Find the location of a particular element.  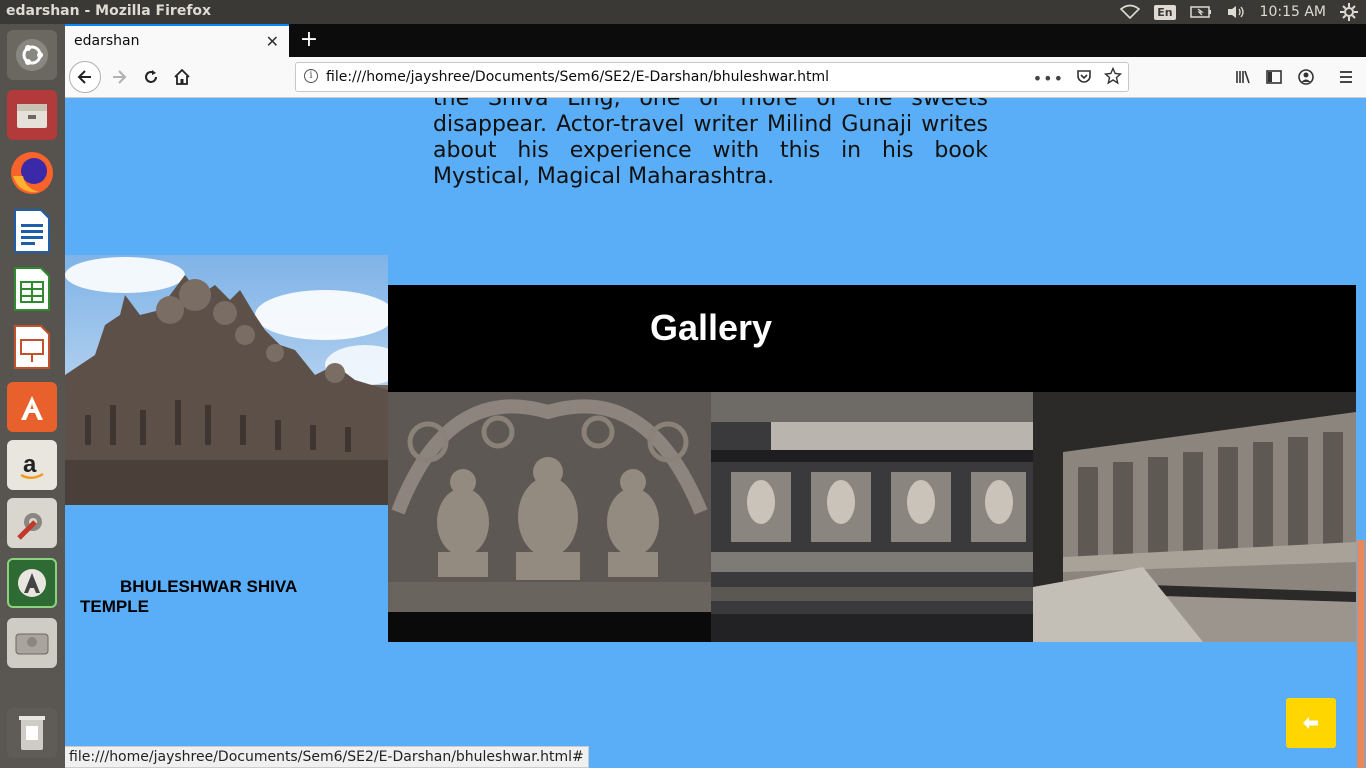

files-icon is located at coordinates (32, 115).